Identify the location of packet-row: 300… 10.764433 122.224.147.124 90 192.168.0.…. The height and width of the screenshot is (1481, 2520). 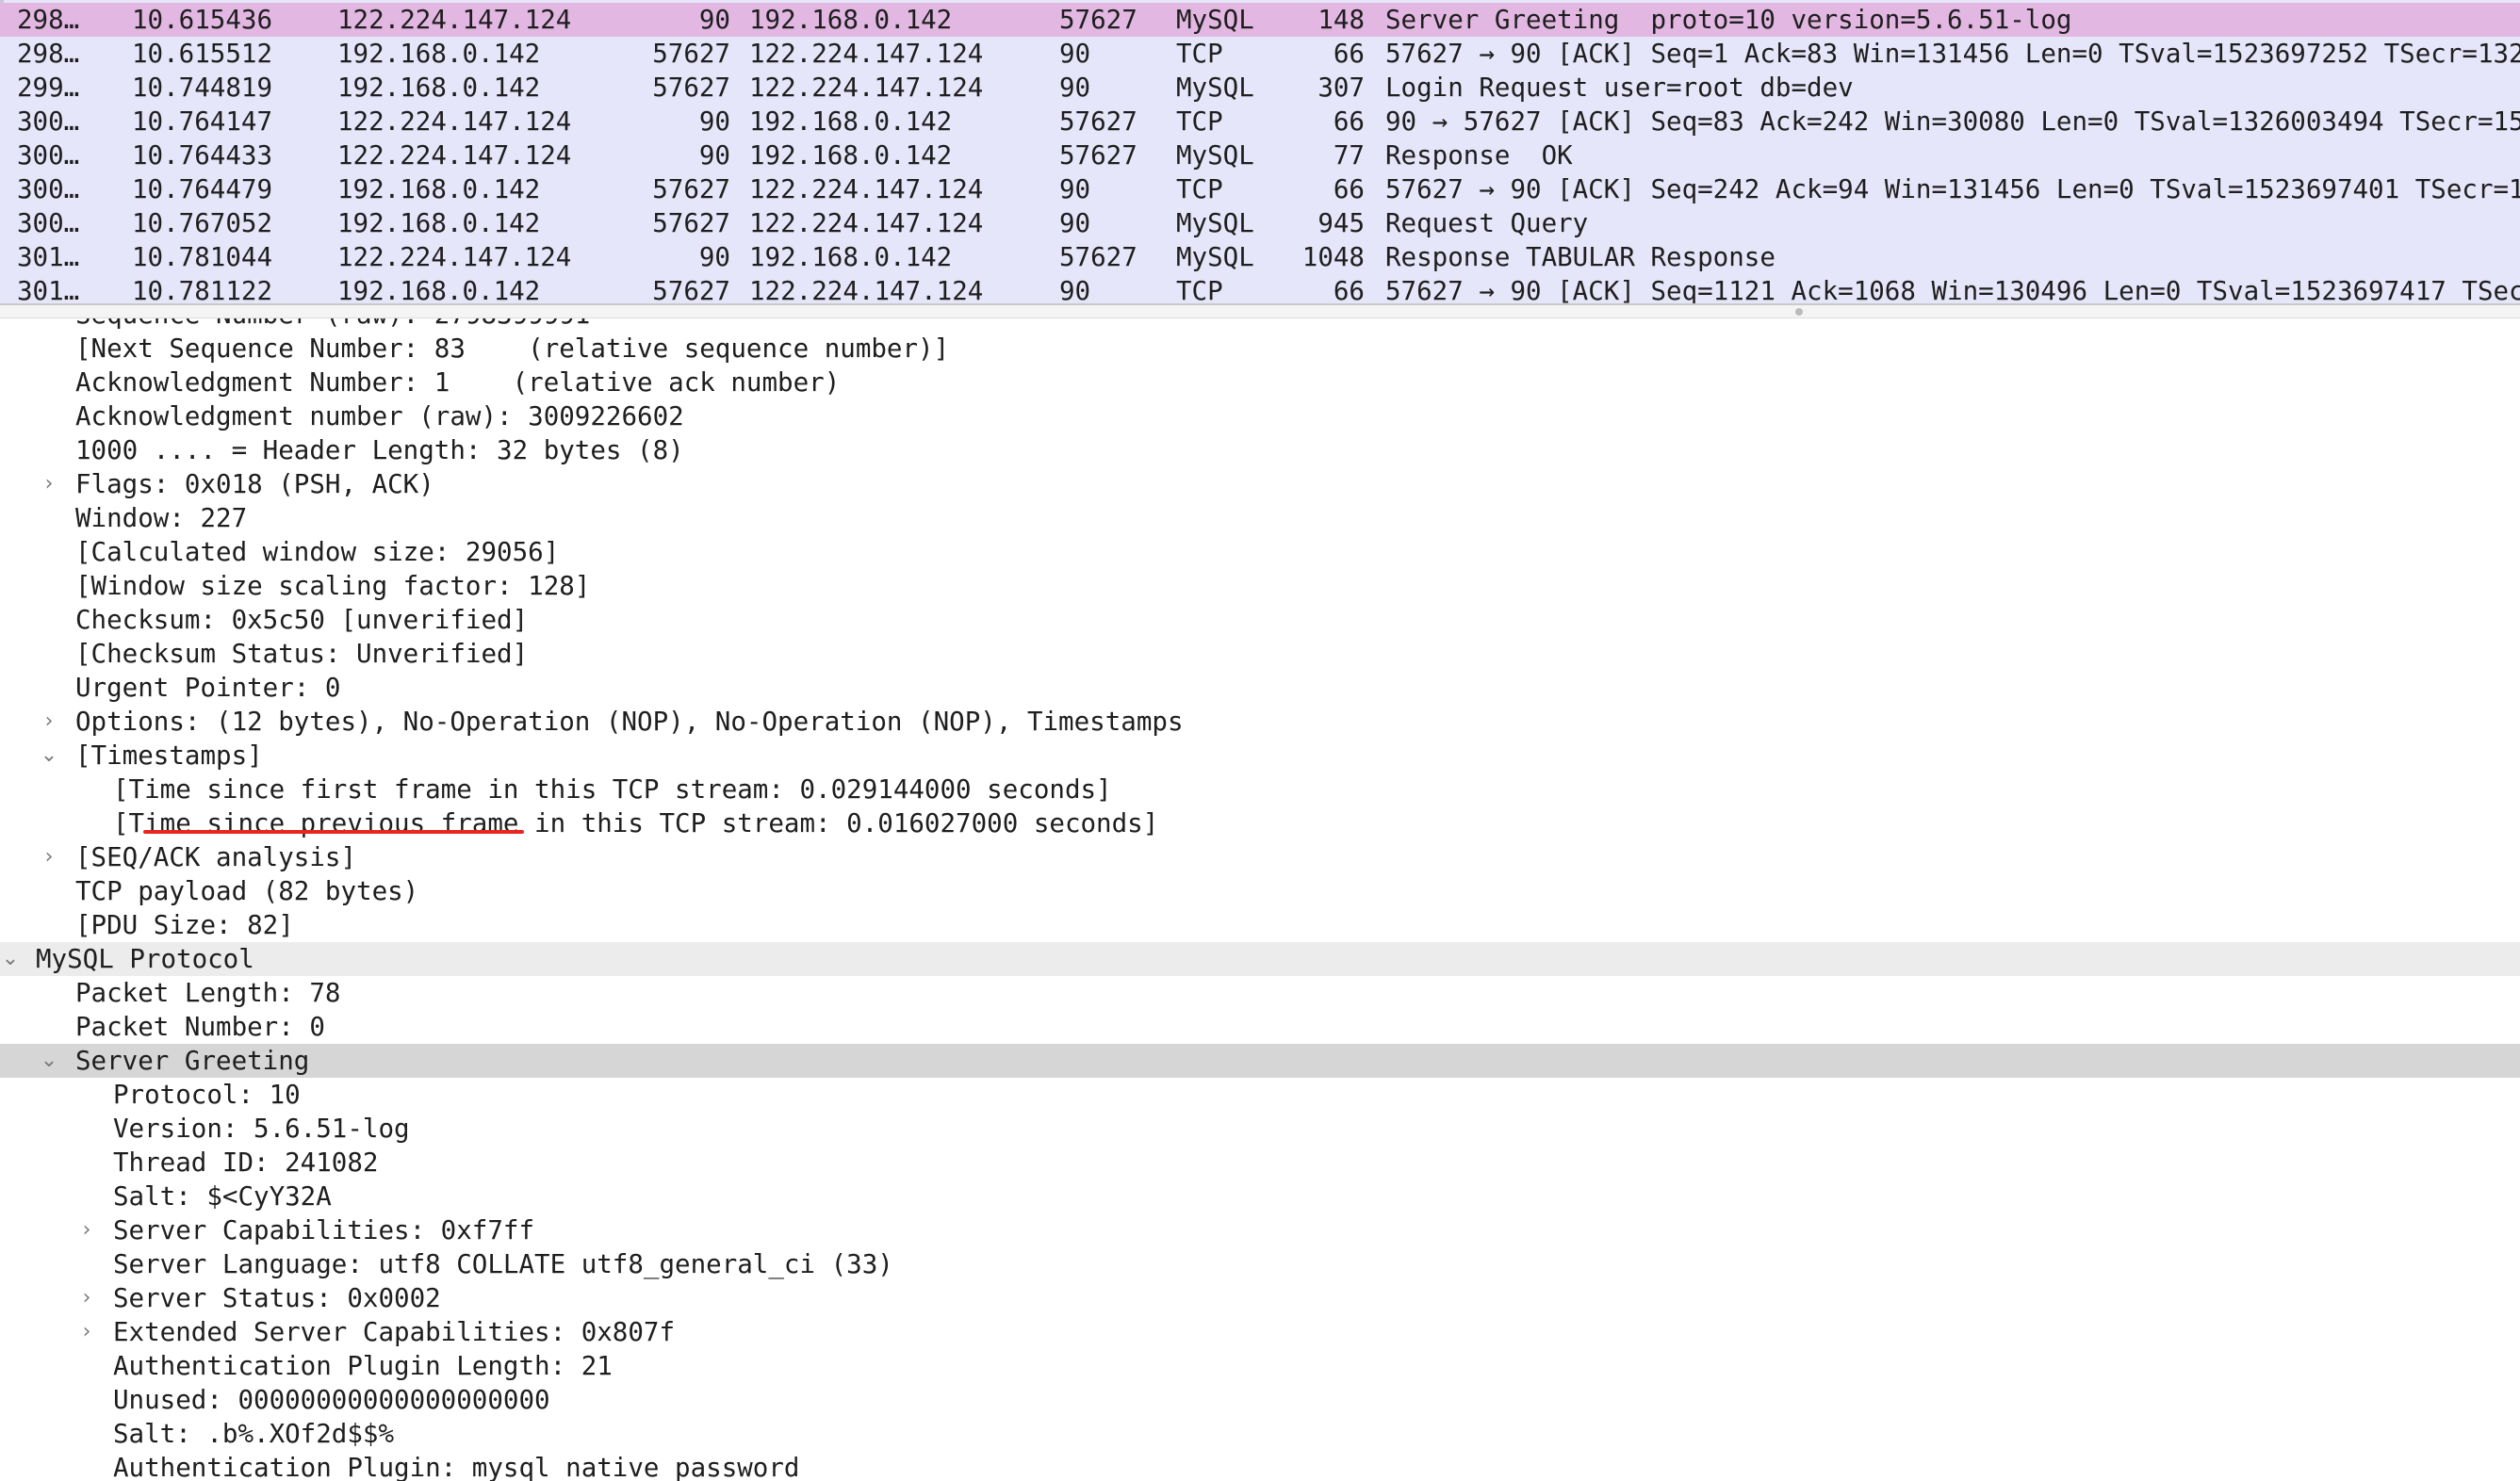
(1260, 155).